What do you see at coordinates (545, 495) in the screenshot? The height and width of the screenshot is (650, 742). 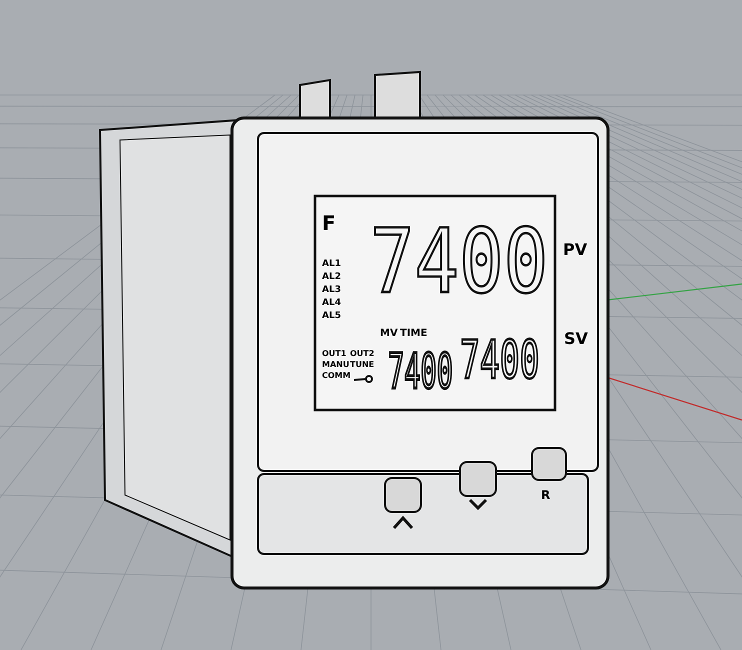 I see `key-label: R` at bounding box center [545, 495].